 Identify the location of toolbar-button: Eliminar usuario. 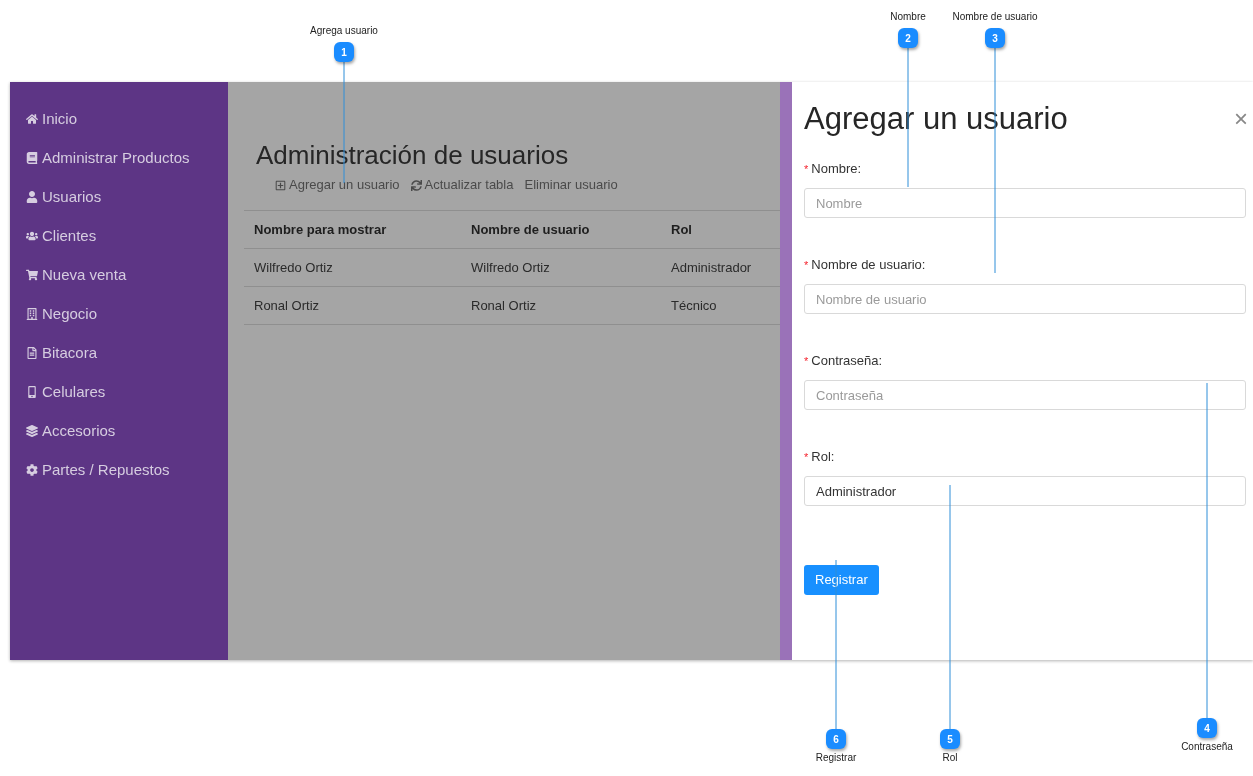
(571, 185).